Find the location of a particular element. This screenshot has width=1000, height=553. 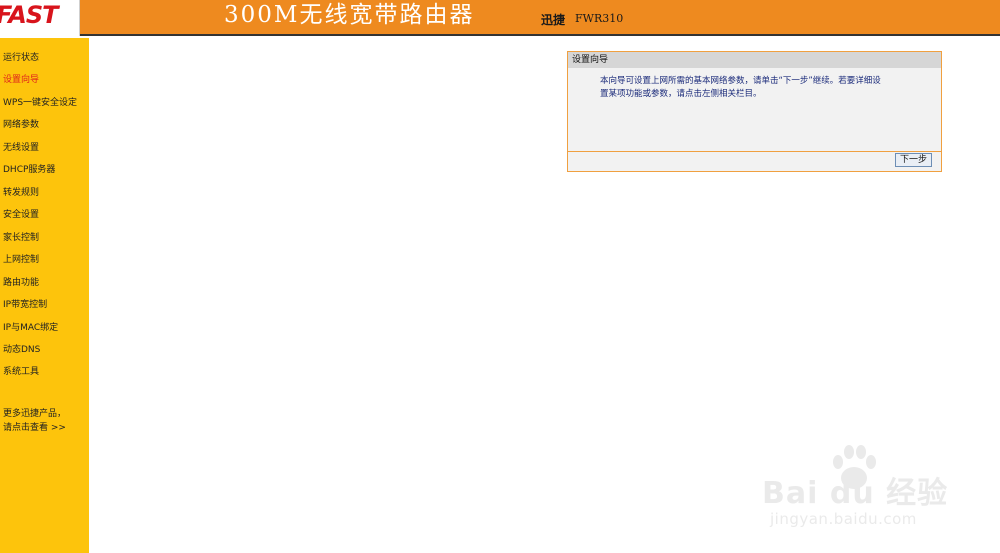

promo-line-2: 请点击查看 >> is located at coordinates (34, 428).